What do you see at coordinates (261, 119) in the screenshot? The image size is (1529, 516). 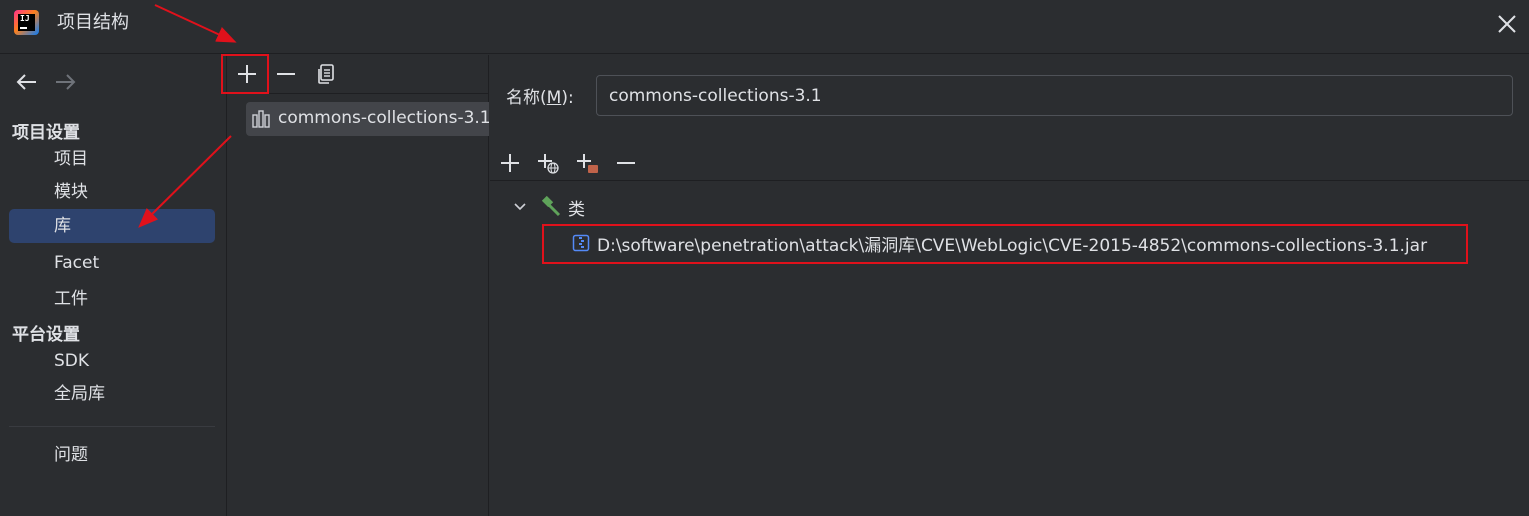 I see `library-icon` at bounding box center [261, 119].